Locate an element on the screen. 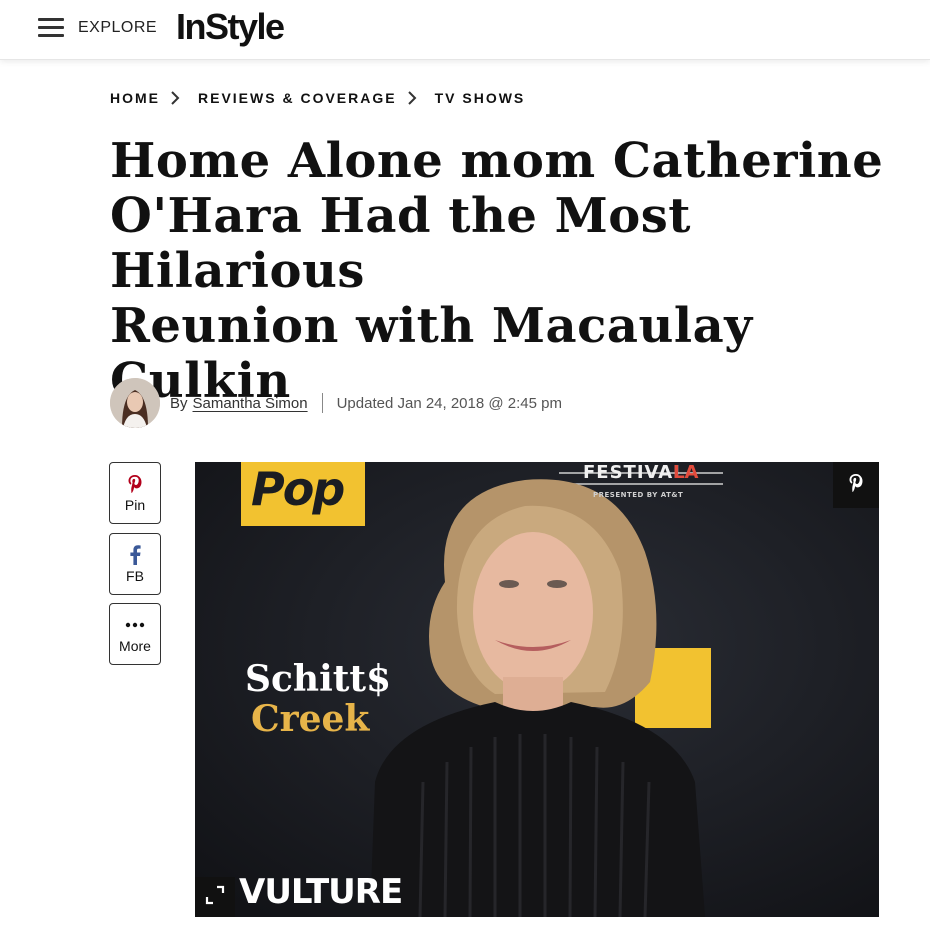 This screenshot has width=930, height=930. byline-by: By is located at coordinates (179, 403).